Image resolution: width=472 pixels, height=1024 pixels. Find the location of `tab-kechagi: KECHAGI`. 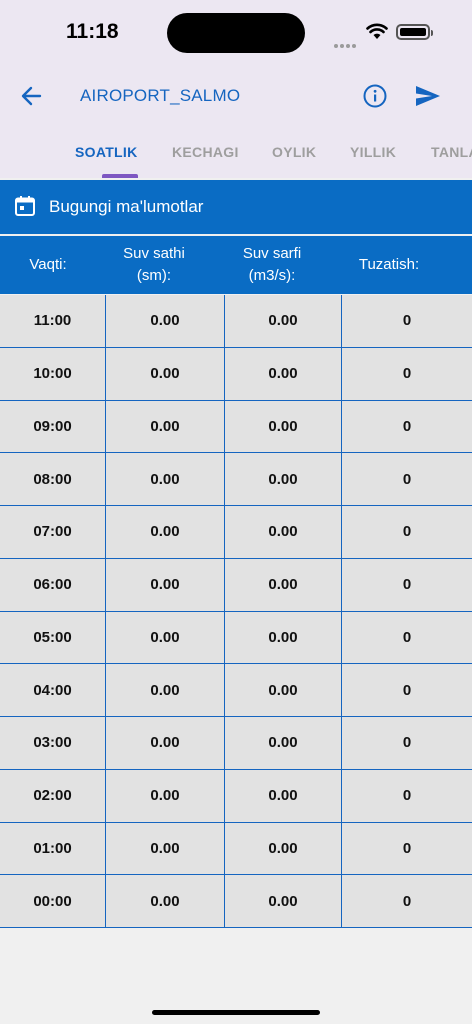

tab-kechagi: KECHAGI is located at coordinates (205, 152).